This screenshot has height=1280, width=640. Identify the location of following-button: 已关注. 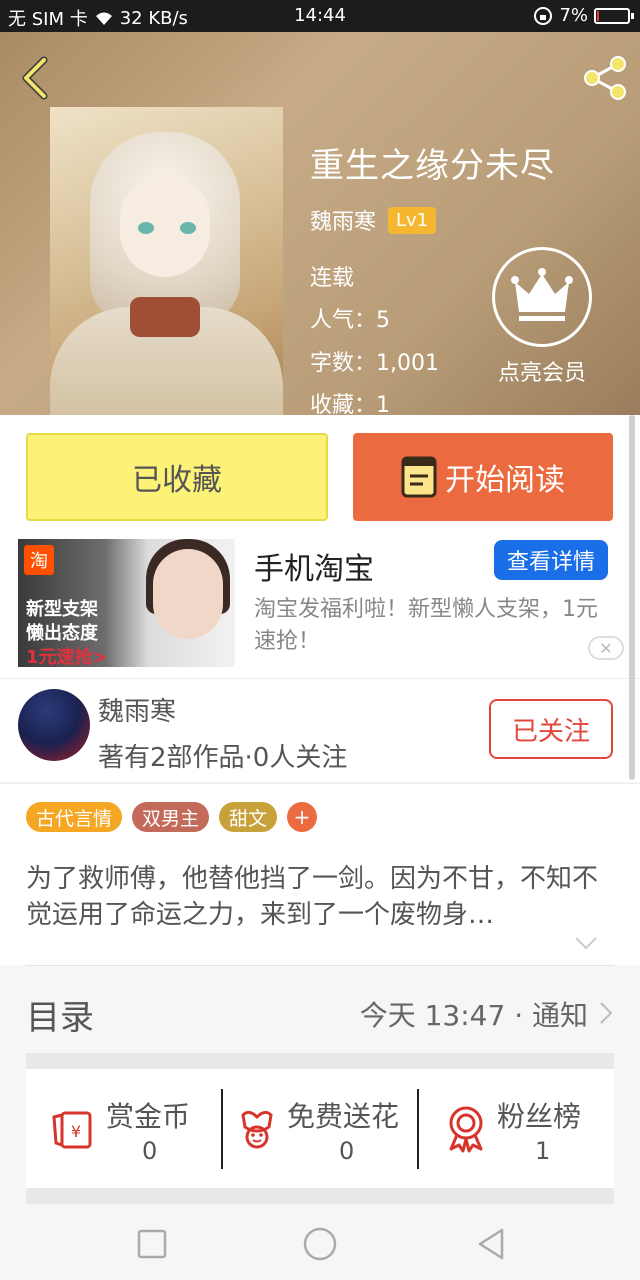
(551, 729).